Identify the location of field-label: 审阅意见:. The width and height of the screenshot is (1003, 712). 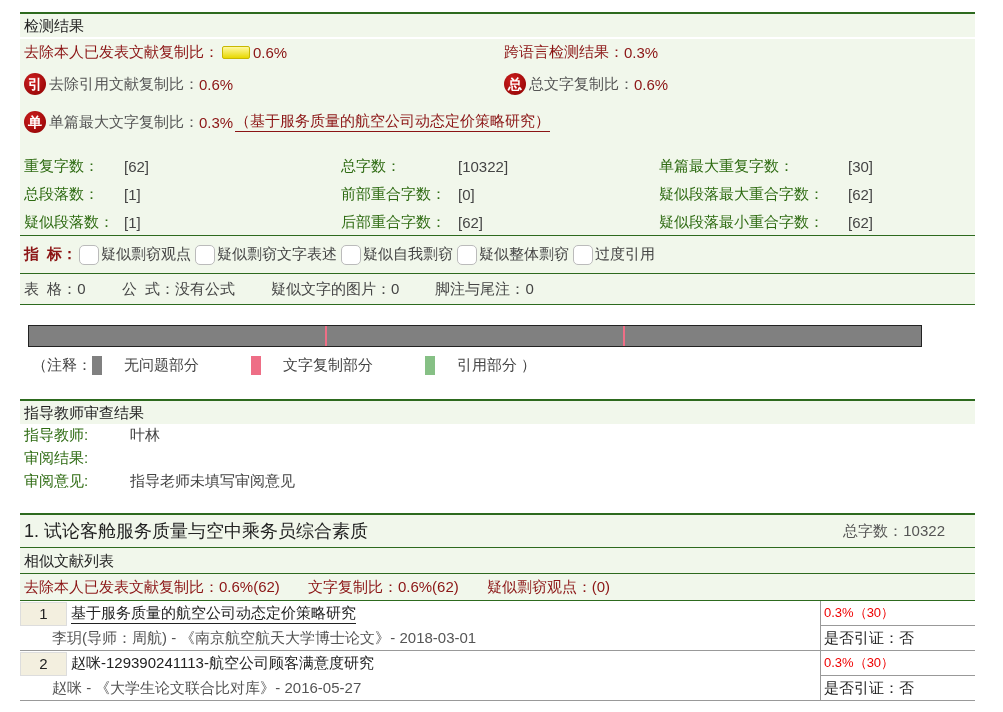
(57, 481).